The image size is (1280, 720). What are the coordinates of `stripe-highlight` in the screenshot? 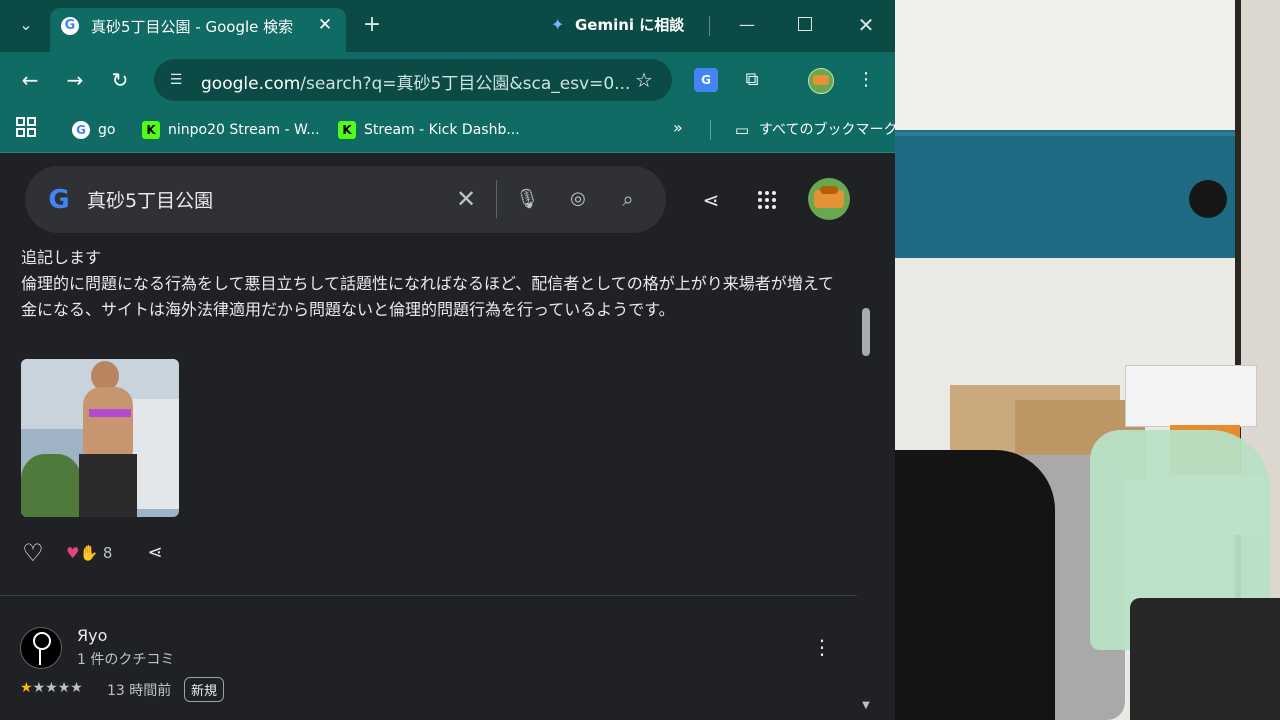 It's located at (1087, 134).